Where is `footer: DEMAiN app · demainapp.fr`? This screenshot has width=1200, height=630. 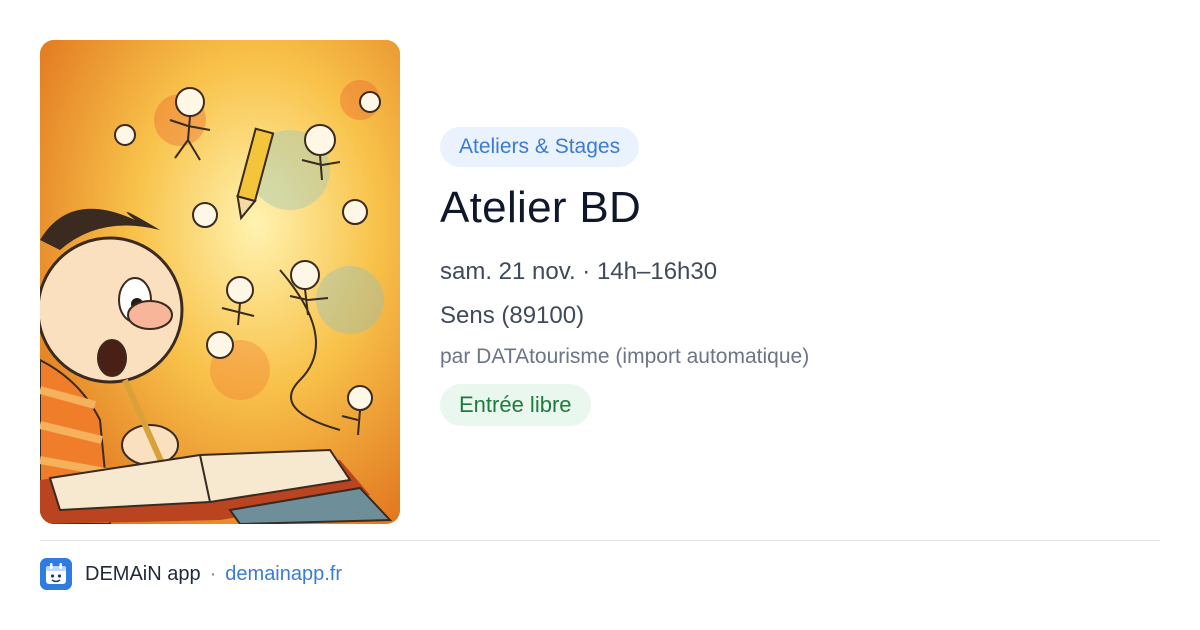 footer: DEMAiN app · demainapp.fr is located at coordinates (191, 574).